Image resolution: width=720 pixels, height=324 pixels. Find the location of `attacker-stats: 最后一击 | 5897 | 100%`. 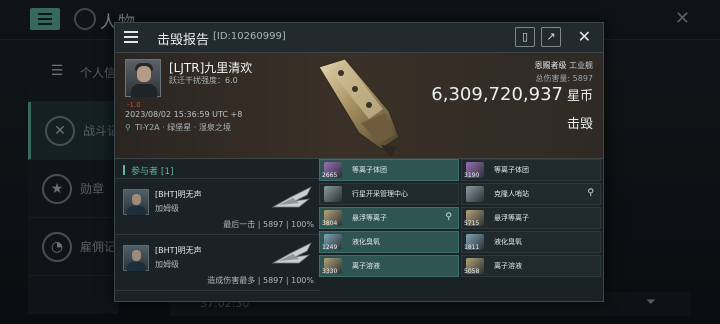

attacker-stats: 最后一击 | 5897 | 100% is located at coordinates (268, 224).